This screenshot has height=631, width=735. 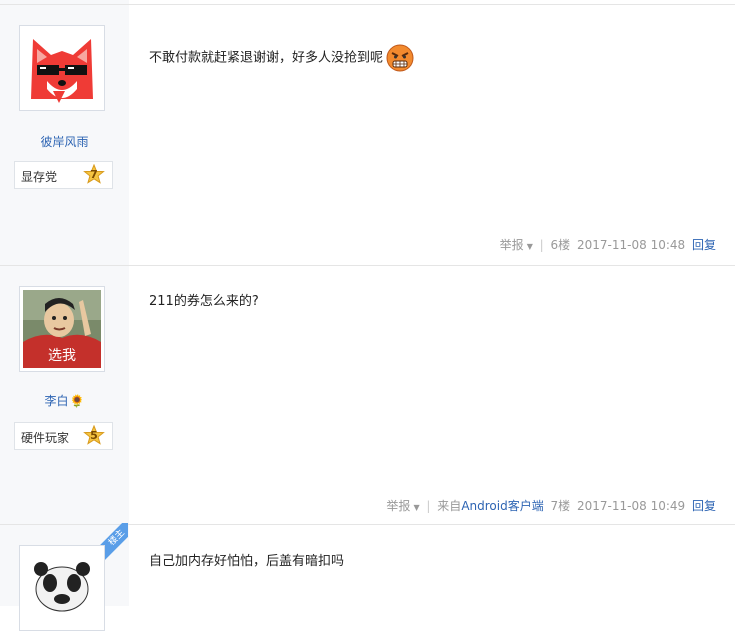 What do you see at coordinates (400, 58) in the screenshot?
I see `angry-face-emoji-icon` at bounding box center [400, 58].